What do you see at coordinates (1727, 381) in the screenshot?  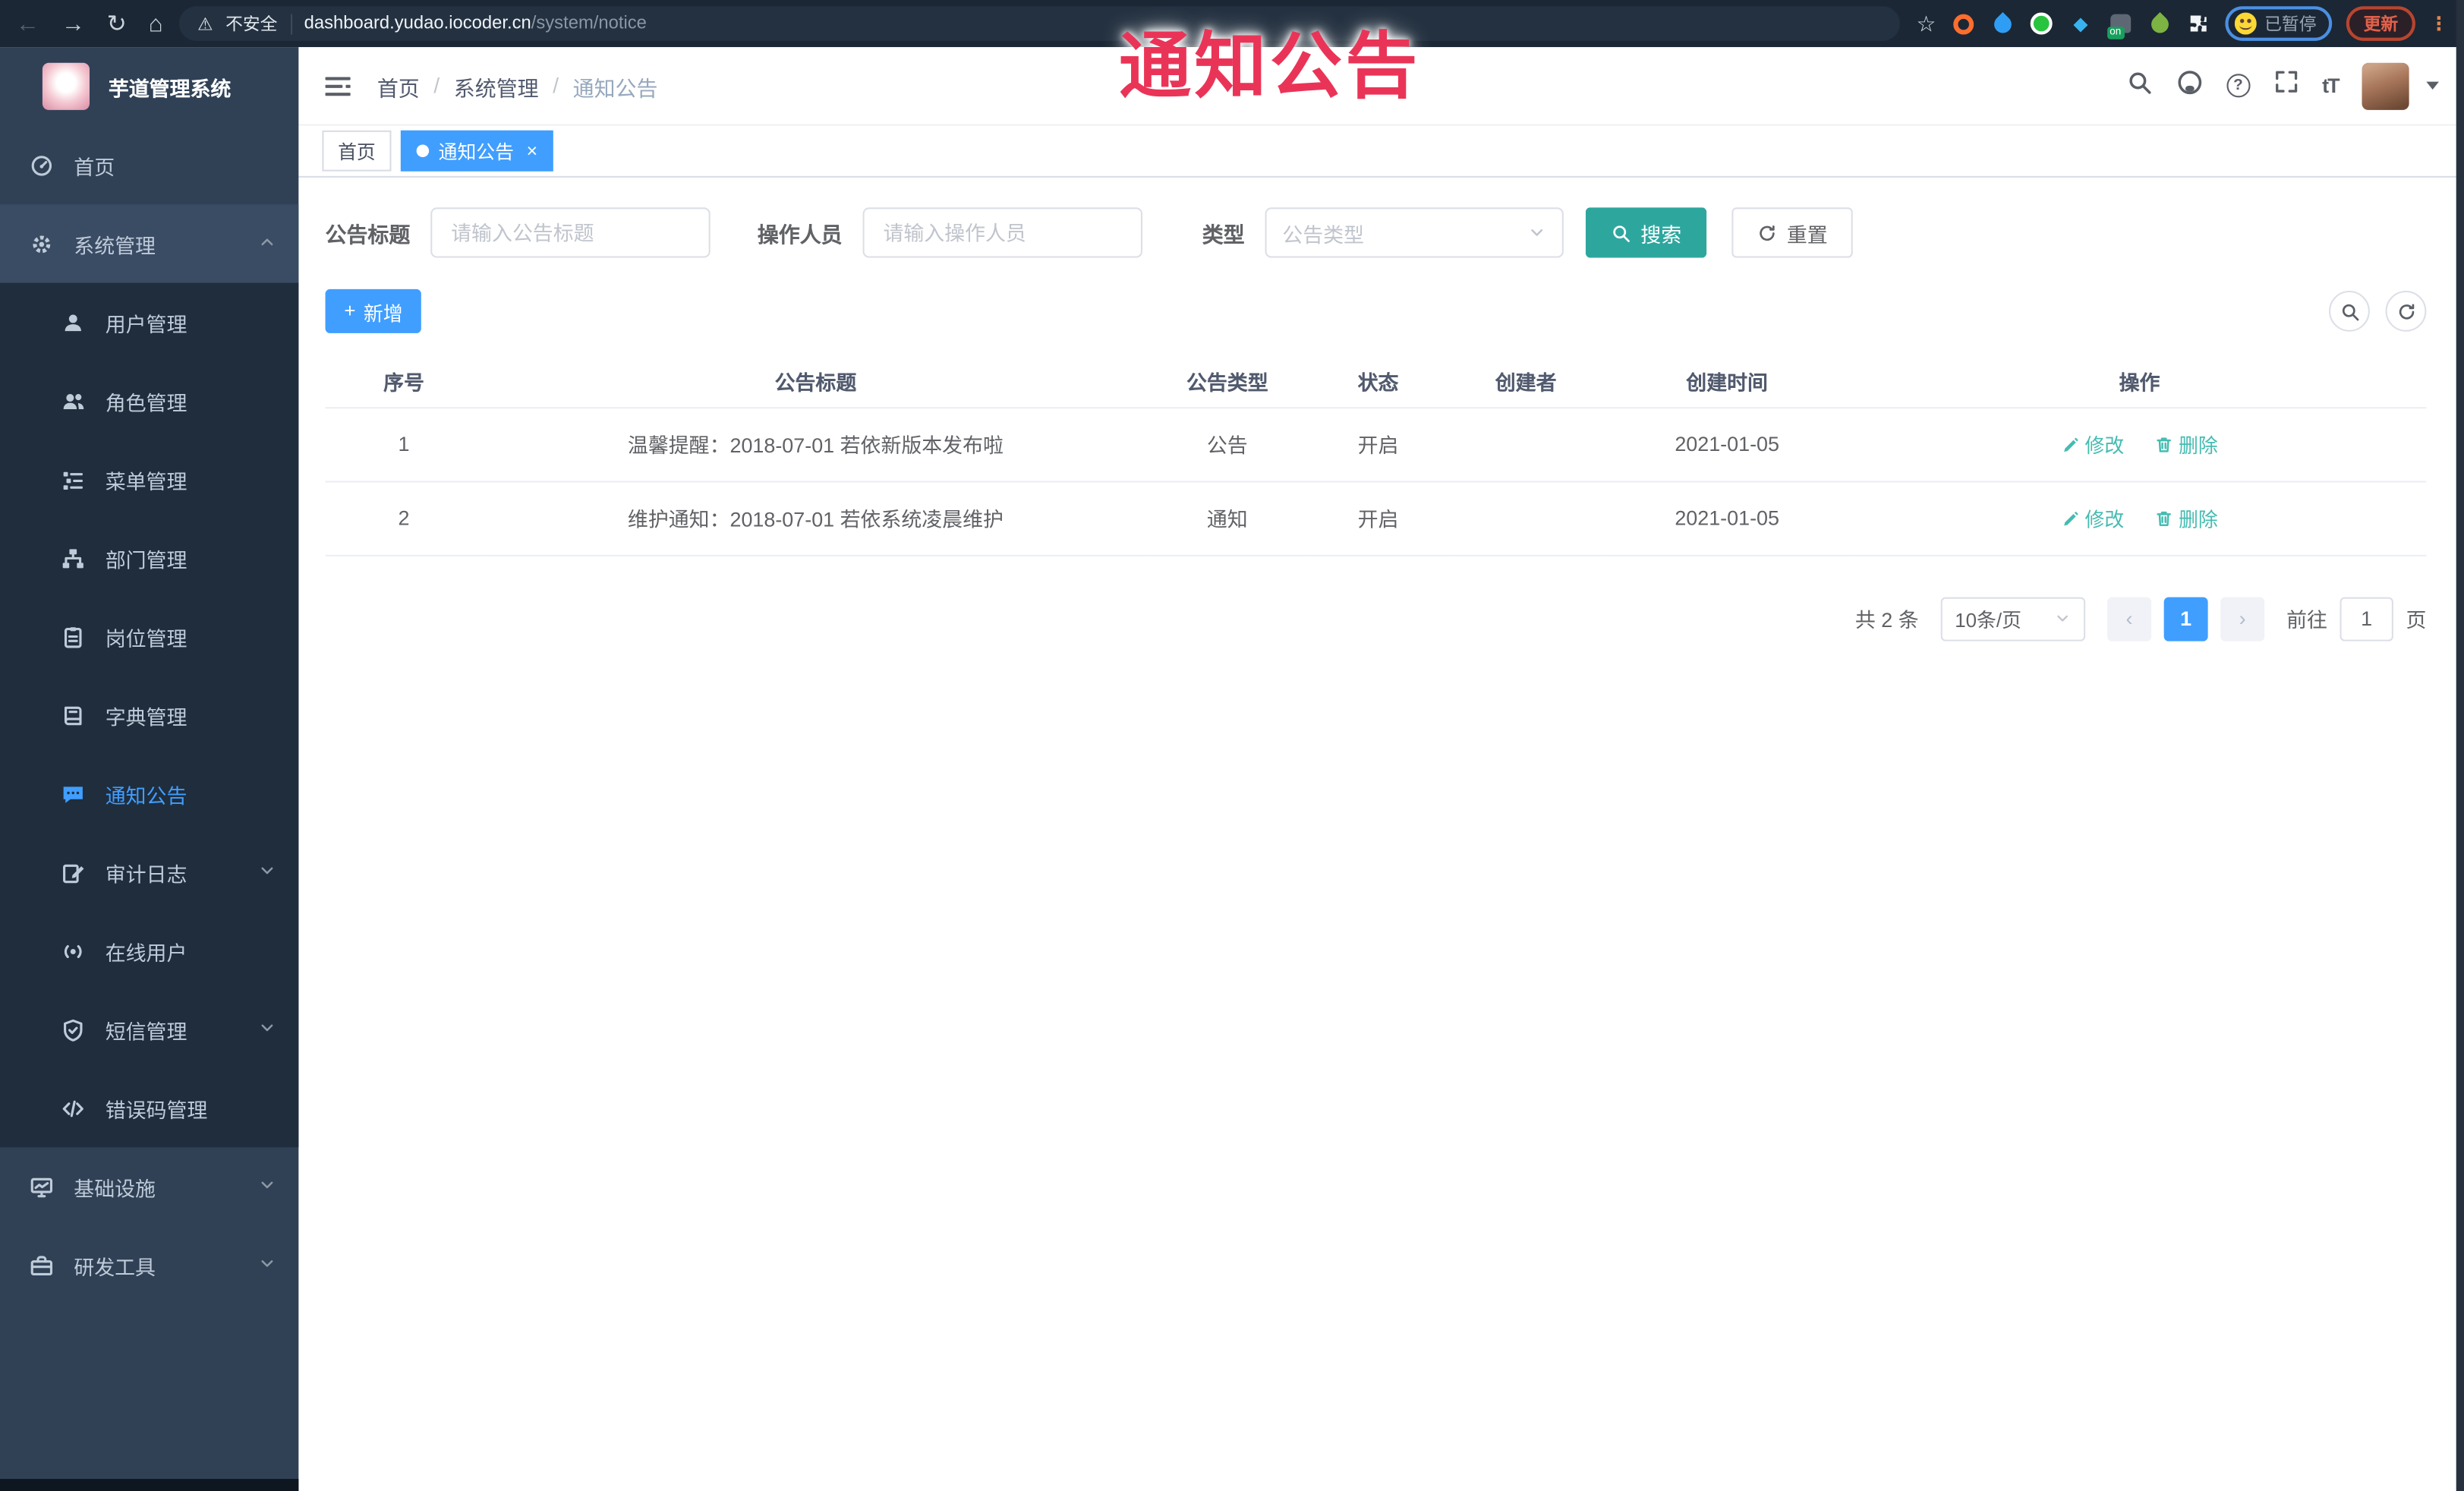 I see `col-created: 创建时间` at bounding box center [1727, 381].